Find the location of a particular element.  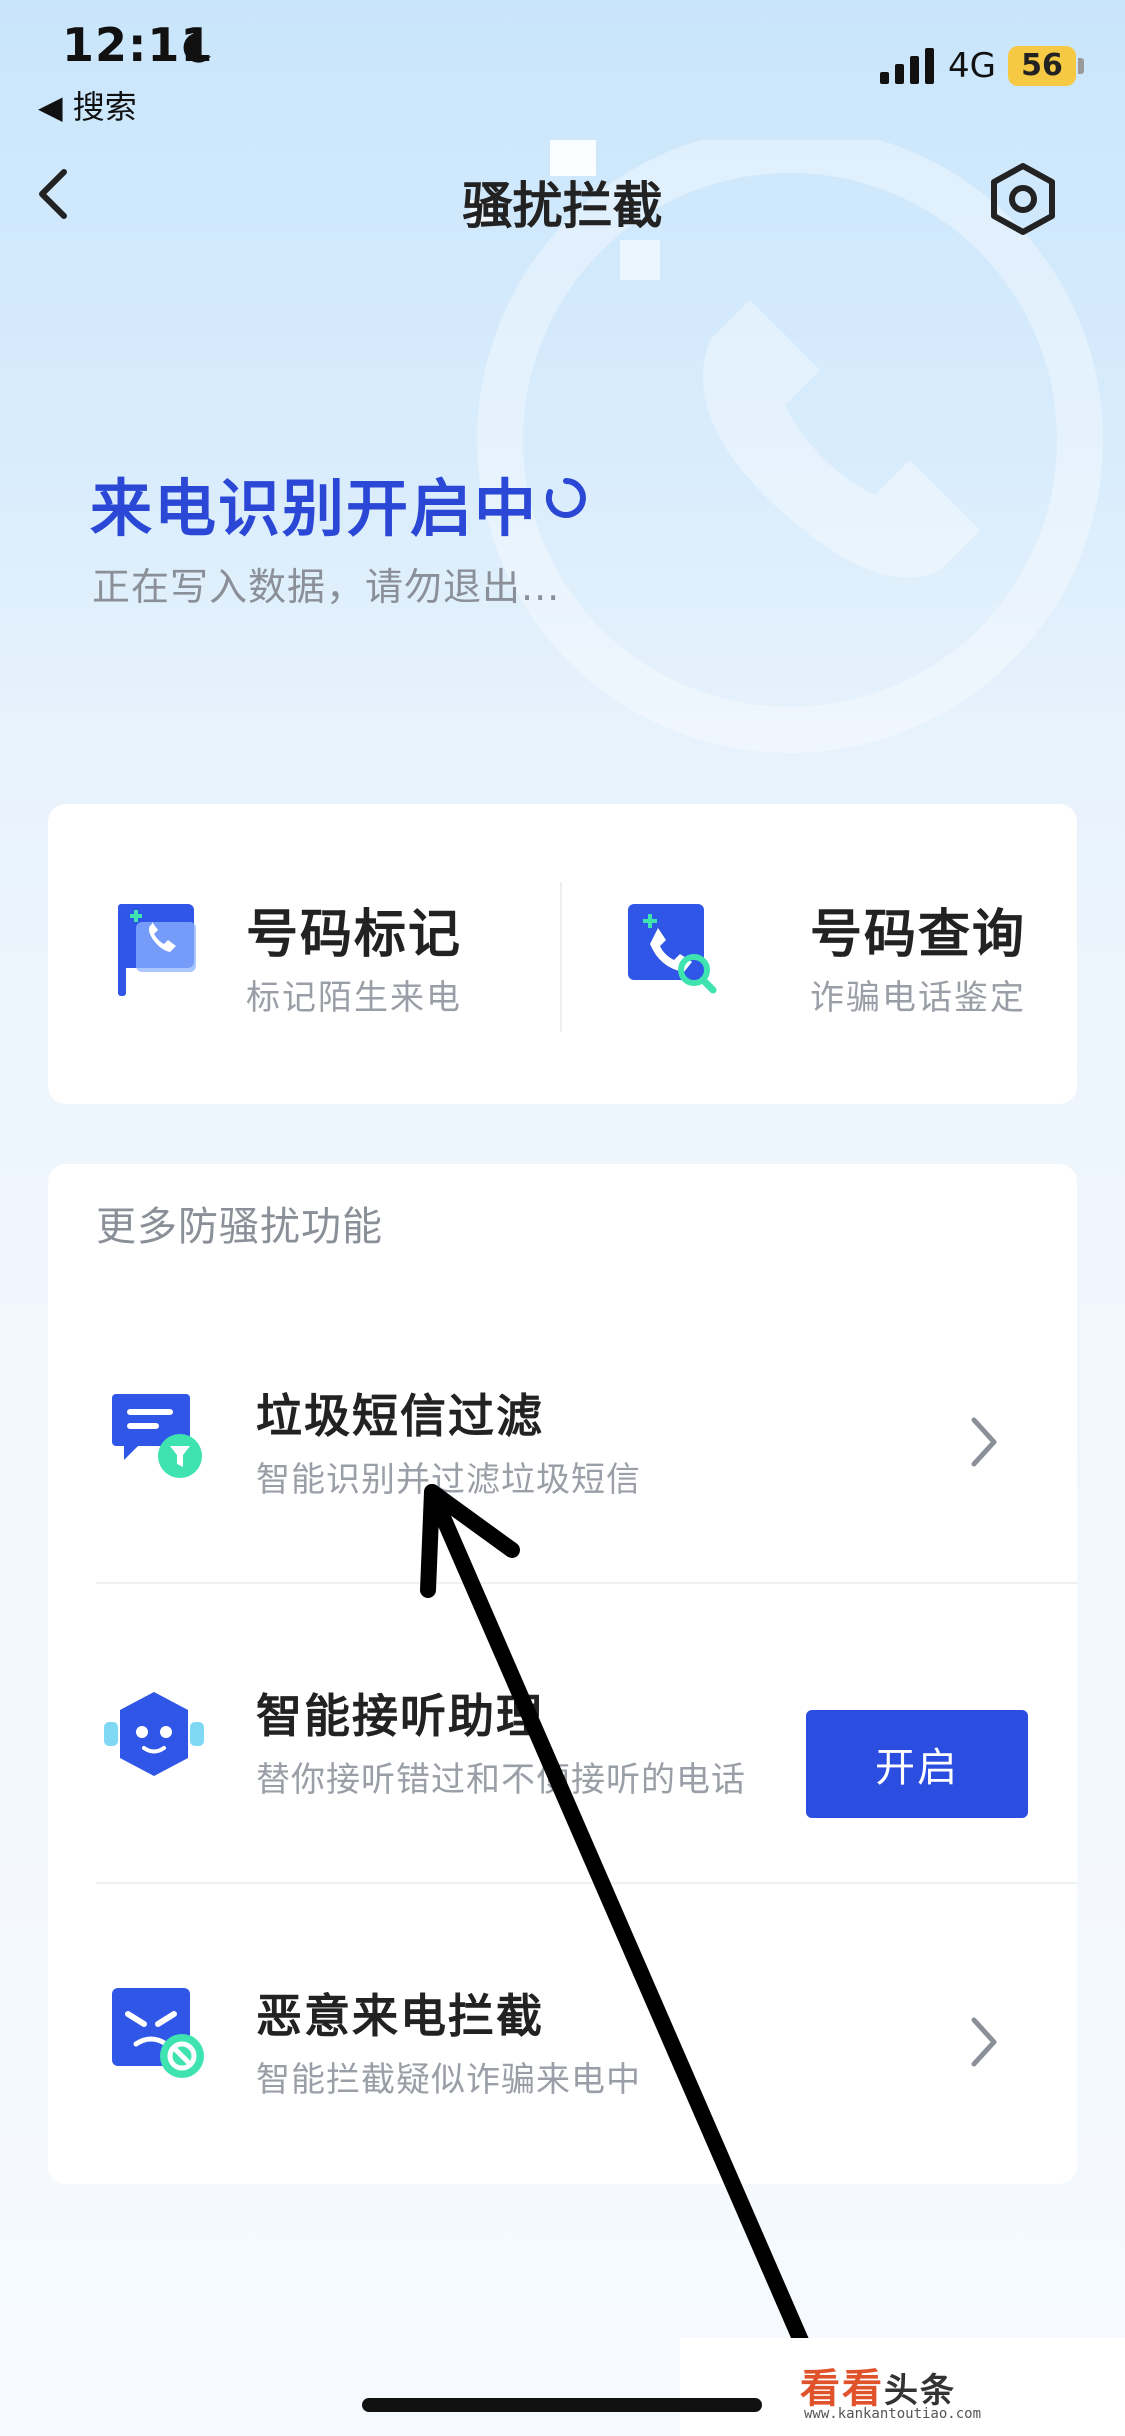

moon-icon is located at coordinates (197, 47).